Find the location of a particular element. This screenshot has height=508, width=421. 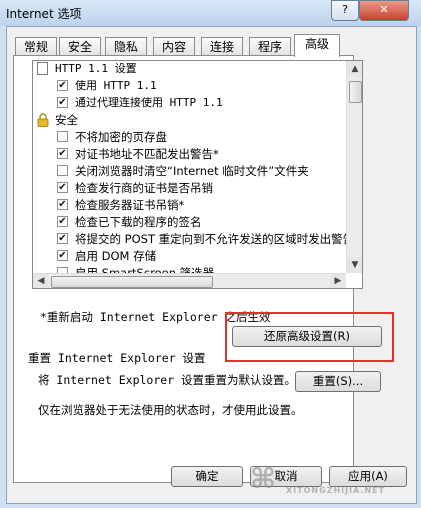

checkbox-empty-temp-files is located at coordinates (62, 170).